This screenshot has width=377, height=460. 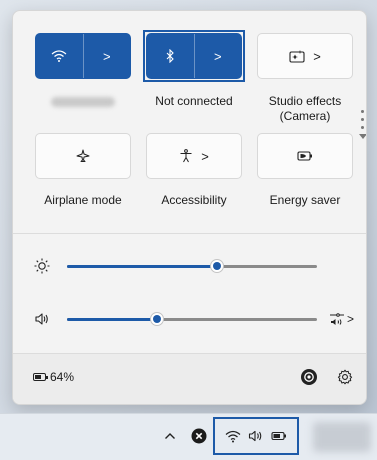 I want to click on copilot-icon, so click(x=309, y=377).